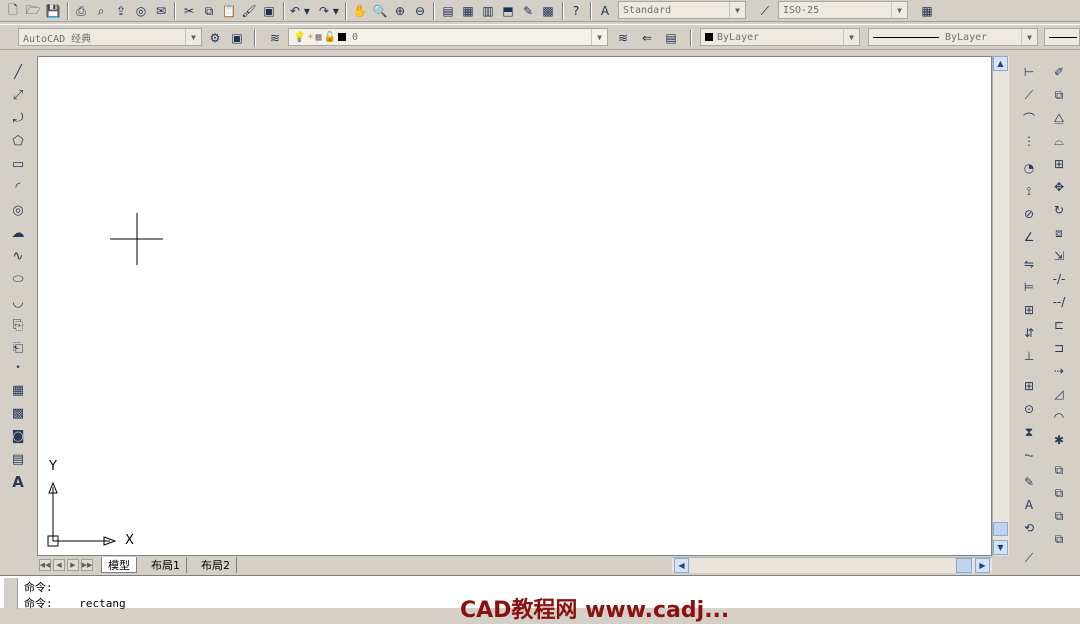 This screenshot has height=624, width=1080. What do you see at coordinates (1029, 409) in the screenshot?
I see `center-mark-icon: ⊙` at bounding box center [1029, 409].